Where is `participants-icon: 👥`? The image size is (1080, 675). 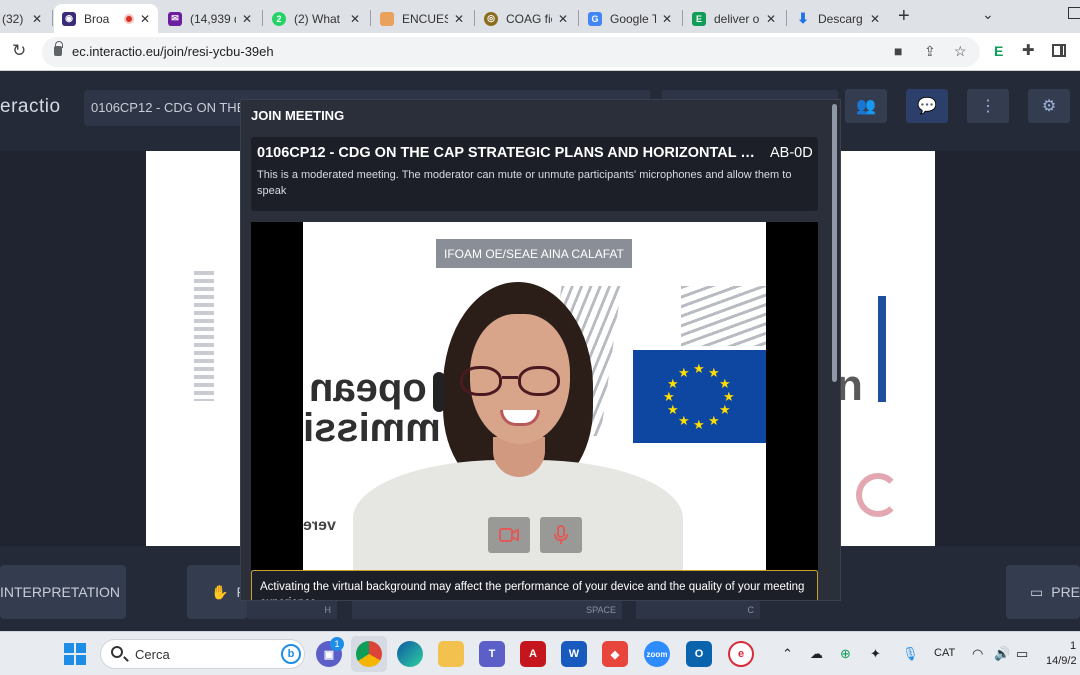 participants-icon: 👥 is located at coordinates (866, 106).